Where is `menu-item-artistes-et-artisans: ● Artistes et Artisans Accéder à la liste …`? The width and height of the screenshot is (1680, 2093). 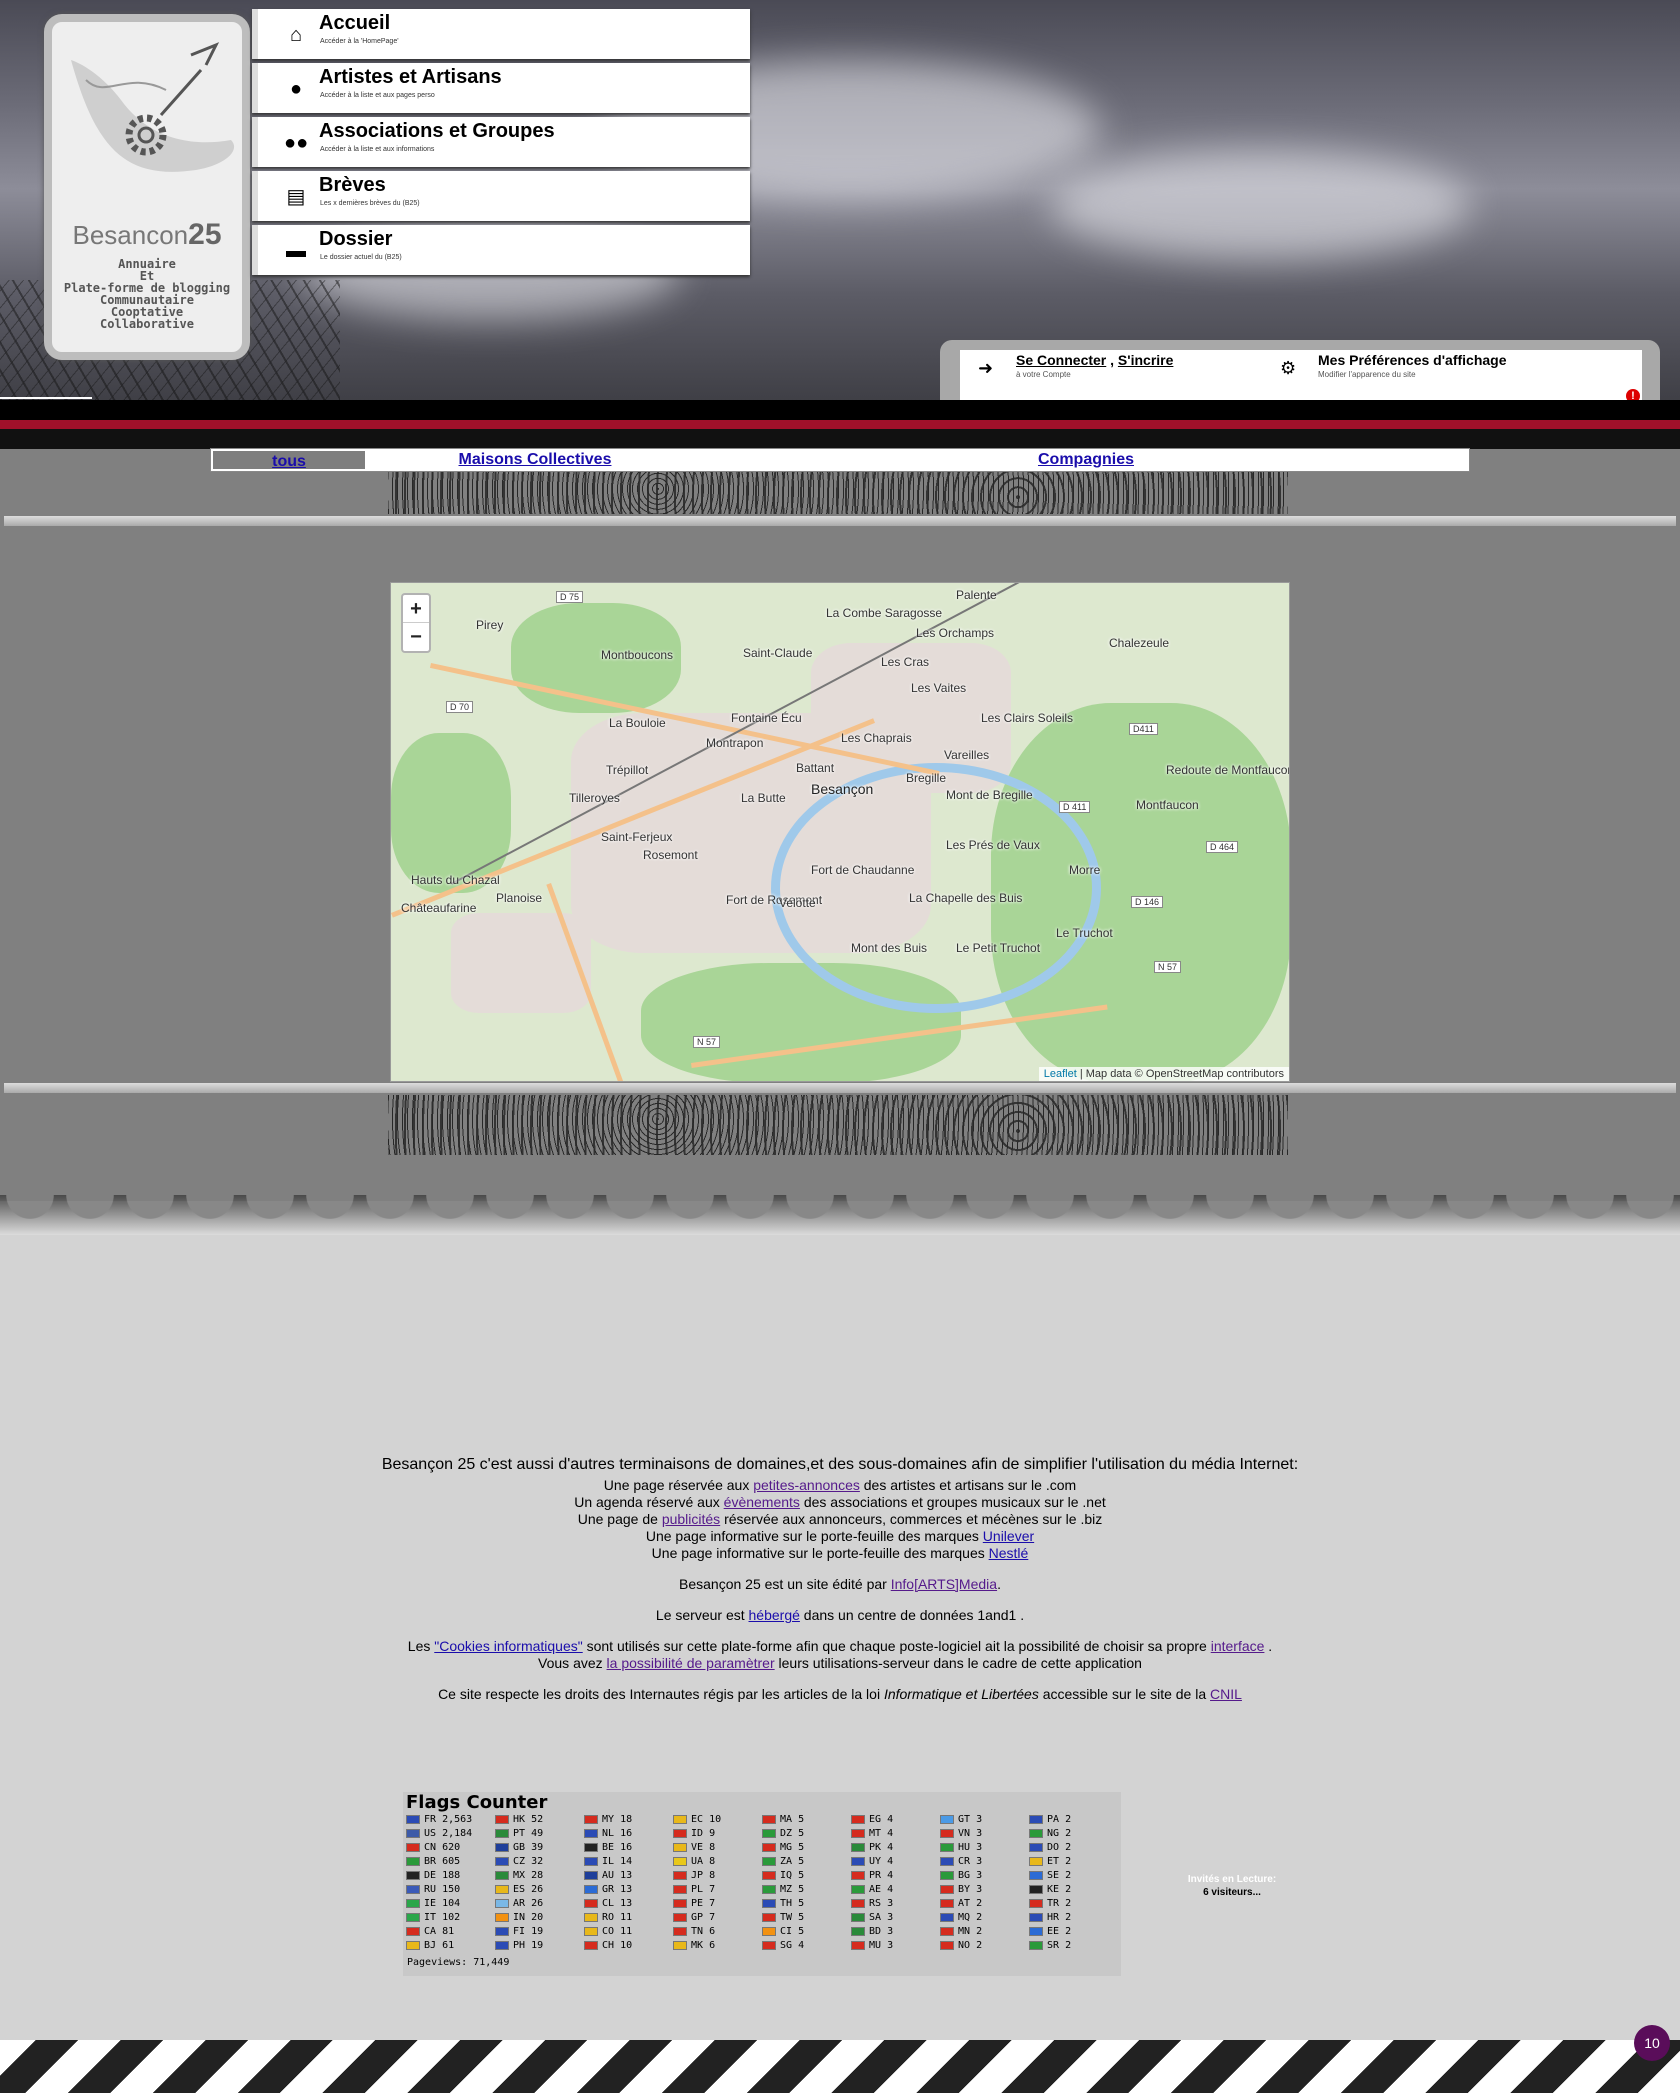
menu-item-artistes-et-artisans: ● Artistes et Artisans Accéder à la liste … is located at coordinates (501, 88).